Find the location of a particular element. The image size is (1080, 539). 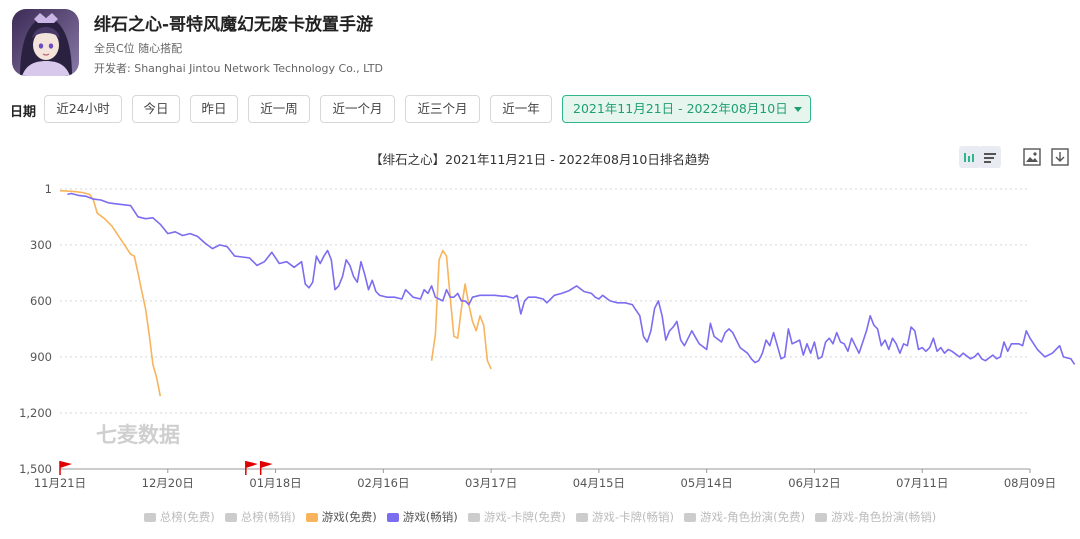

legend-item: 总榜(免费) is located at coordinates (179, 517).